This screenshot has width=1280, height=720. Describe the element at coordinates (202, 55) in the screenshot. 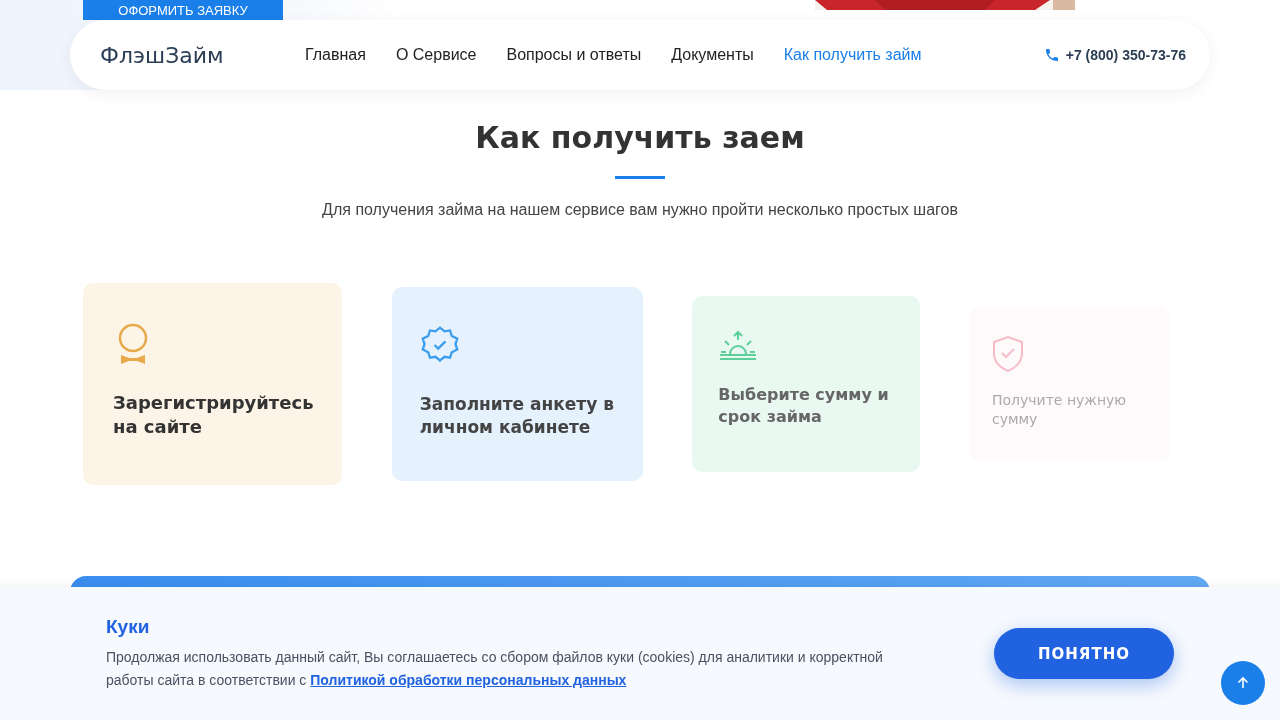

I see `site-logo: ФлэшЗайм` at that location.